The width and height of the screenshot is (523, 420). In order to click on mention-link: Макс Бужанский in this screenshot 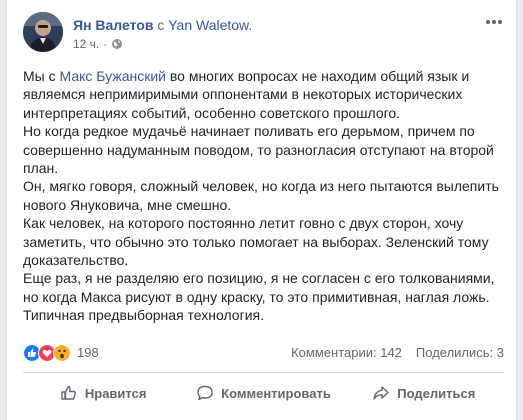, I will do `click(113, 76)`.